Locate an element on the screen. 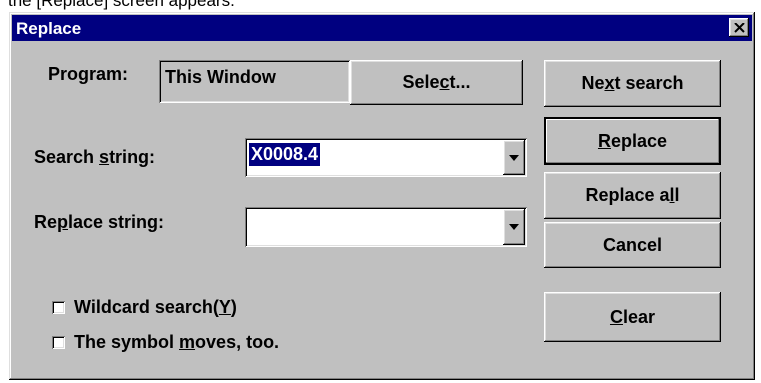  wildcard-search-label: Wildcard search(Y) is located at coordinates (155, 307).